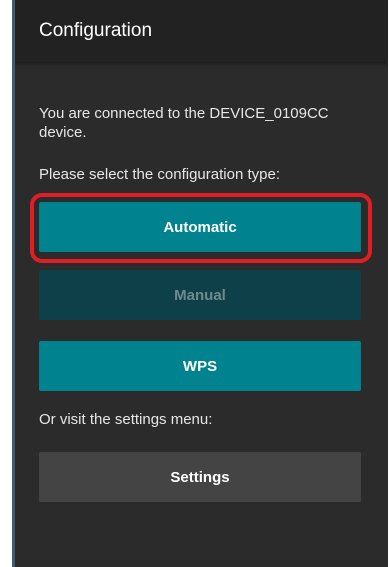  Describe the element at coordinates (200, 477) in the screenshot. I see `settings-button: Settings` at that location.